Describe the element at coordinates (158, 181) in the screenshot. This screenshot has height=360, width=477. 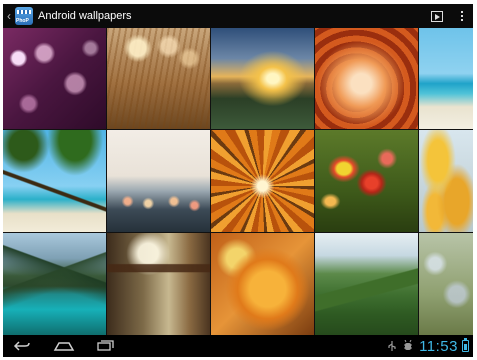
I see `wallpaper-city-road-lights` at that location.